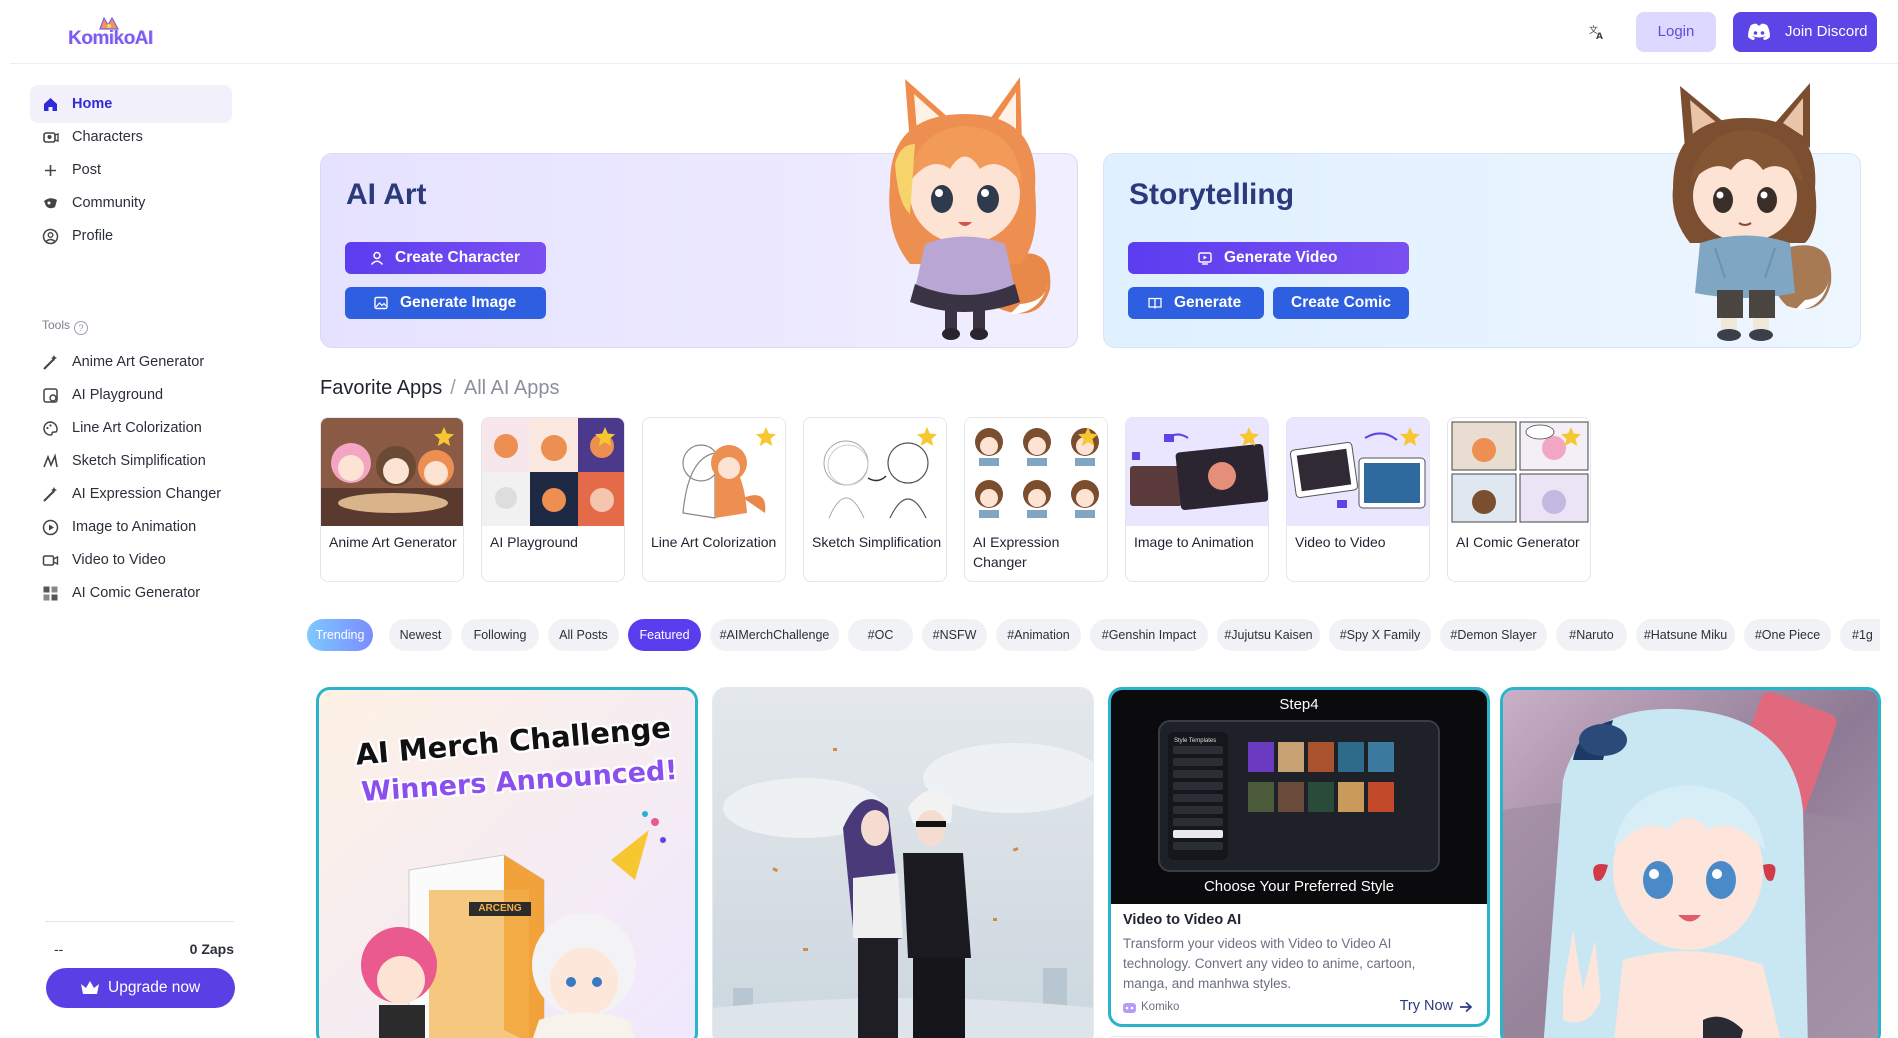 The image size is (1898, 1038). I want to click on image-icon, so click(381, 303).